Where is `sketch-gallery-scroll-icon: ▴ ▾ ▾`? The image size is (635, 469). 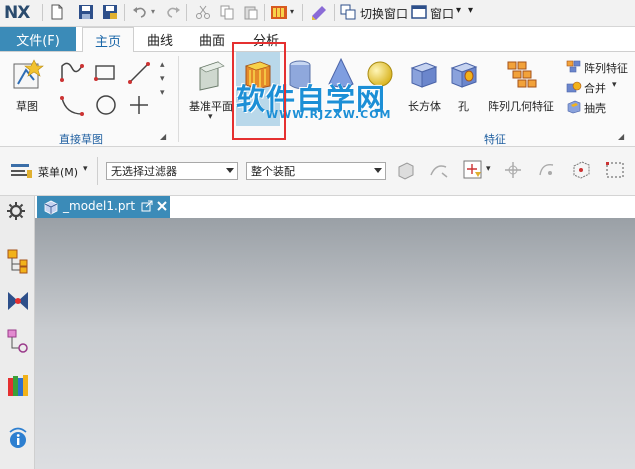
sketch-gallery-scroll-icon: ▴ ▾ ▾ is located at coordinates (162, 79).